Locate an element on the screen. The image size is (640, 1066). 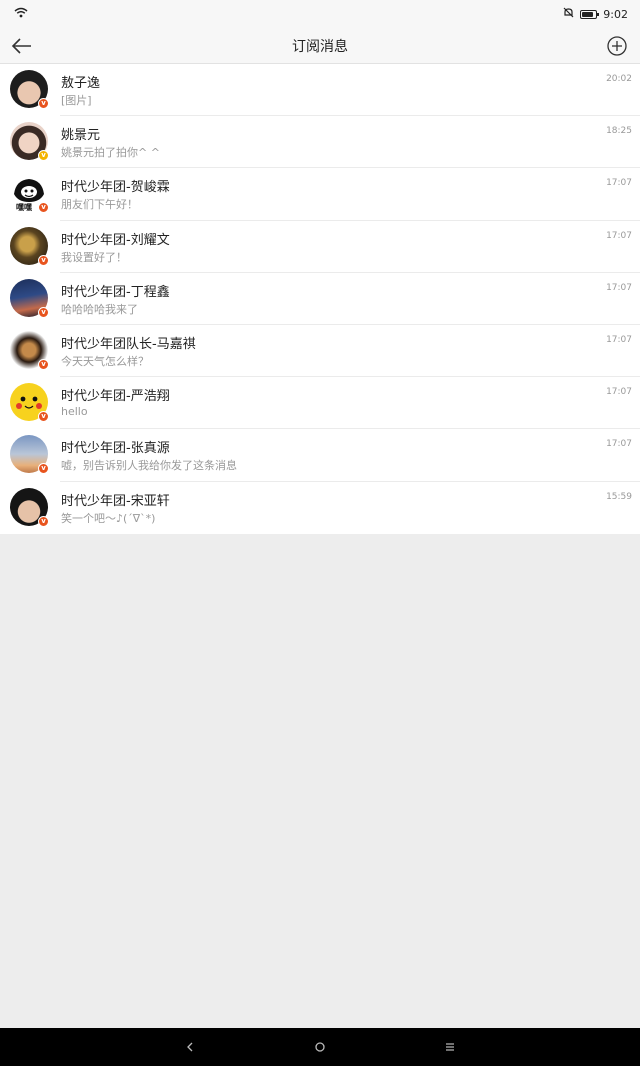
battery-icon is located at coordinates (590, 14).